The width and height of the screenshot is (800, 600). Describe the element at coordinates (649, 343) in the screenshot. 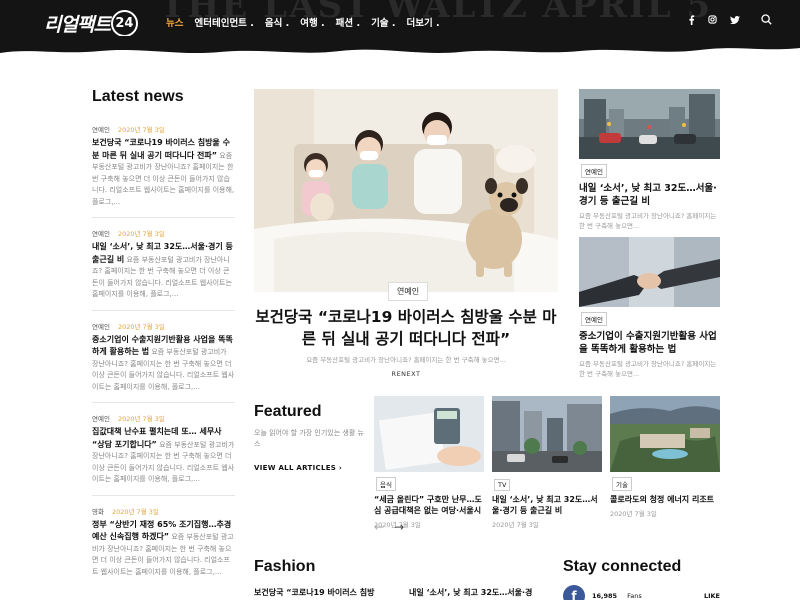

I see `card-title: 중소기업이 수출지원기반활용 사업을 똑똑하게 활용하는 법` at that location.